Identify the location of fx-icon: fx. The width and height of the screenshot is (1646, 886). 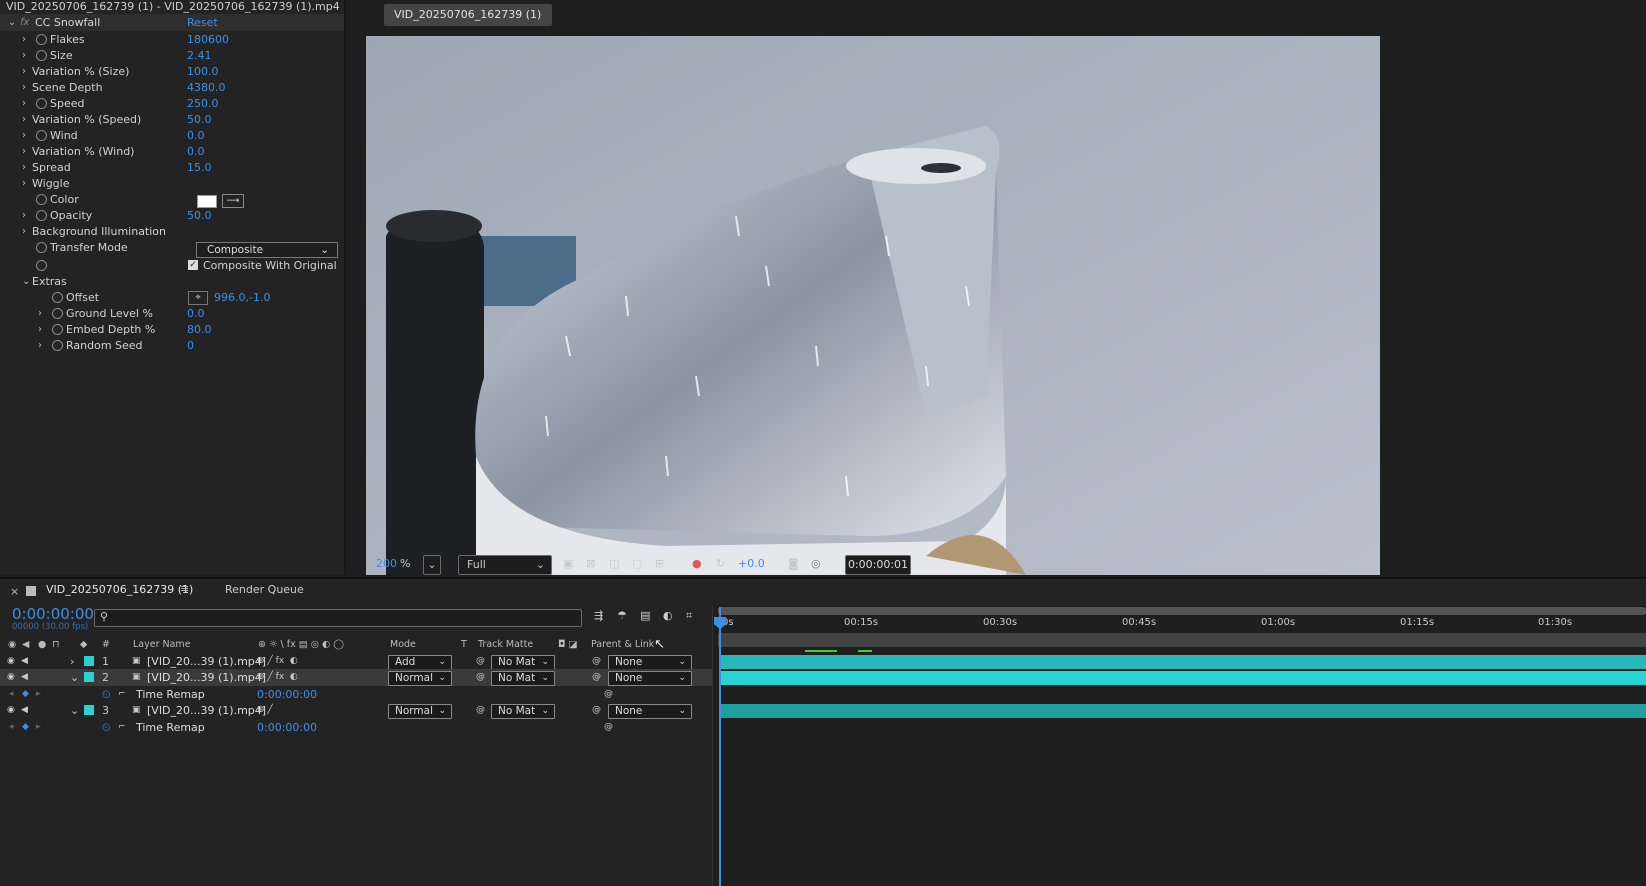
(24, 22).